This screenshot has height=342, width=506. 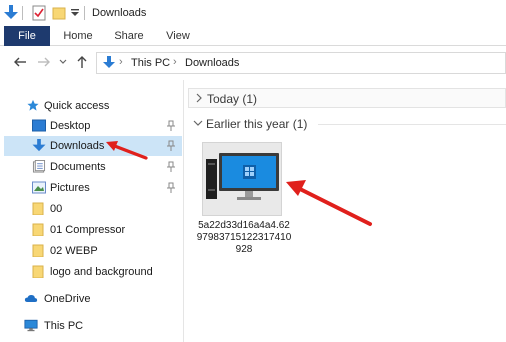 I want to click on group-label: Today (1), so click(x=232, y=99).